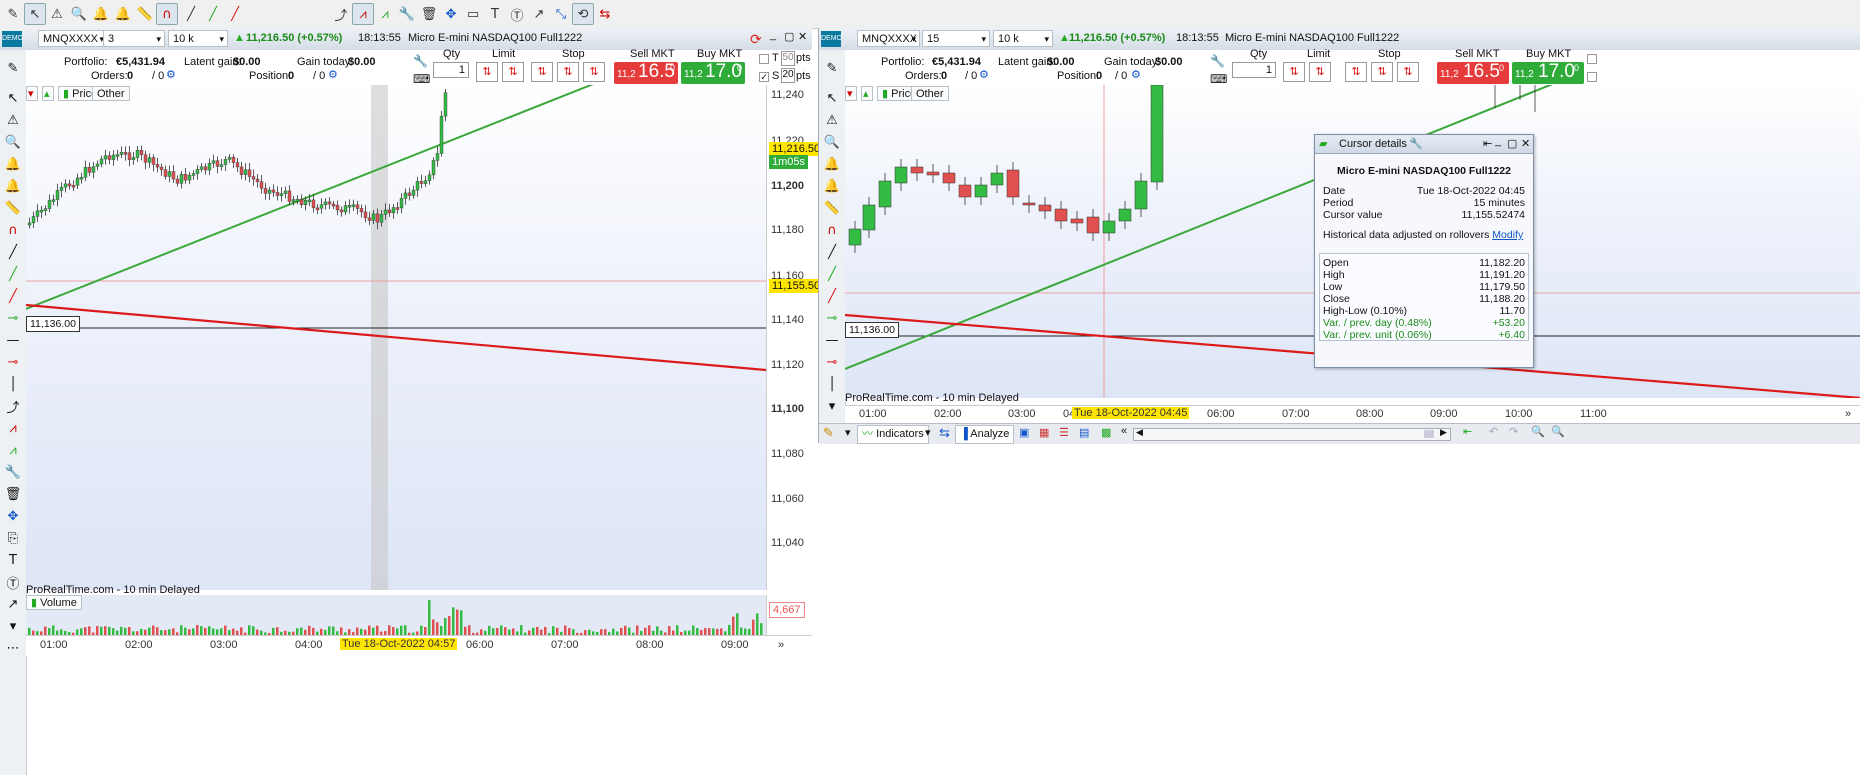  What do you see at coordinates (73, 39) in the screenshot?
I see `symbol-select: MNQXXXX` at bounding box center [73, 39].